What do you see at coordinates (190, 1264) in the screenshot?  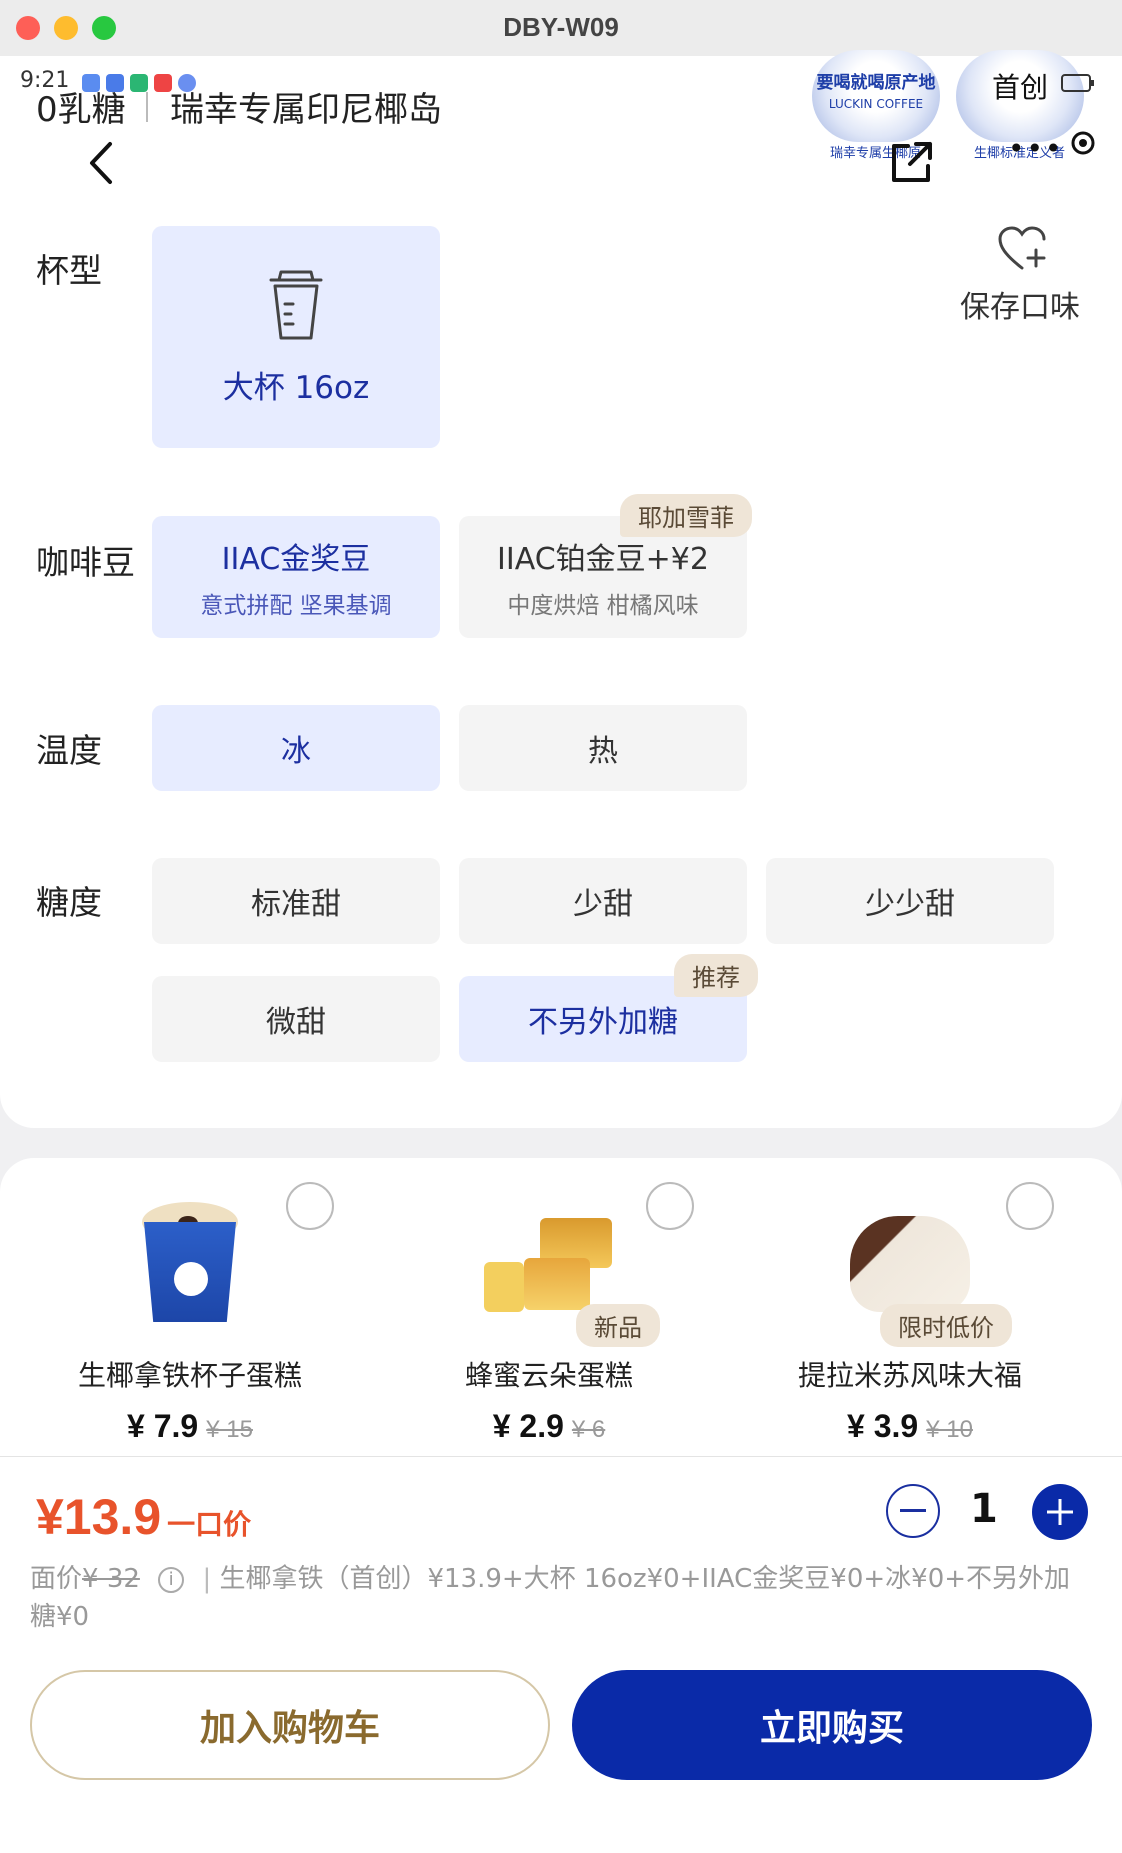 I see `cupcake-image` at bounding box center [190, 1264].